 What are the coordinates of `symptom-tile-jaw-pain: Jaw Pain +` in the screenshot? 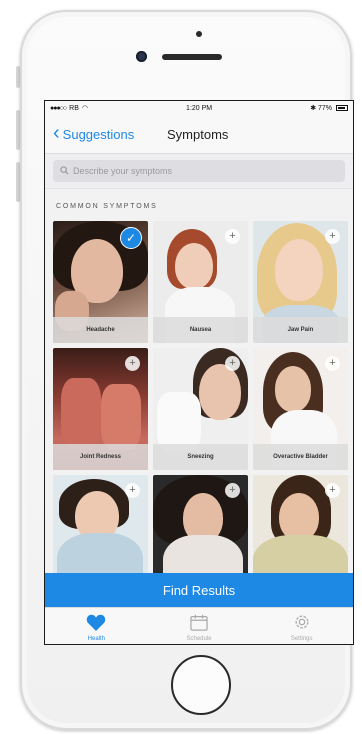 It's located at (300, 282).